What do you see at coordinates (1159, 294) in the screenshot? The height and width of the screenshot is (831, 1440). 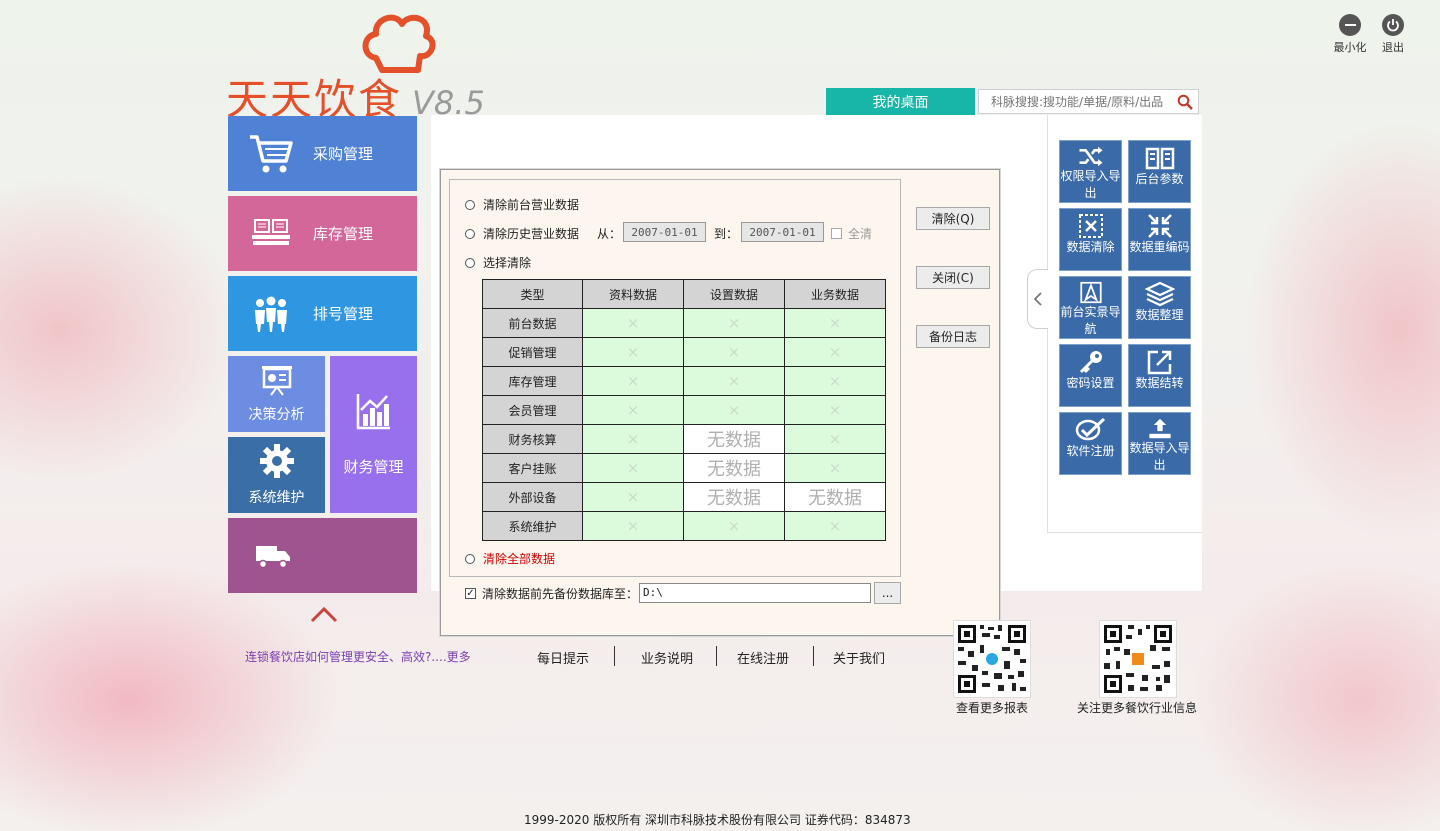 I see `layers-icon` at bounding box center [1159, 294].